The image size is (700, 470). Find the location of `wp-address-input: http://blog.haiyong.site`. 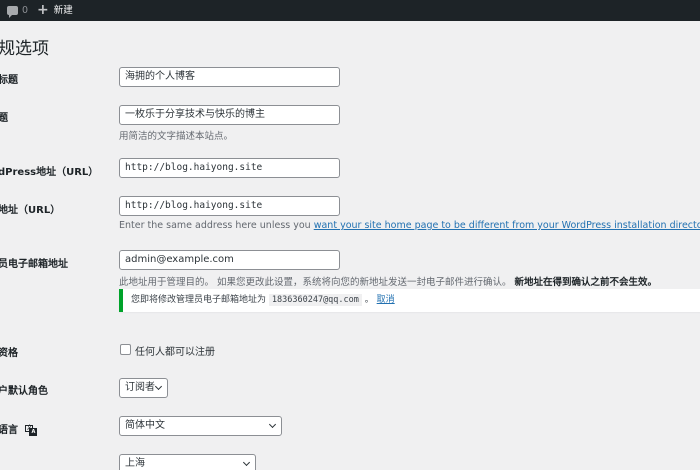

wp-address-input: http://blog.haiyong.site is located at coordinates (229, 168).